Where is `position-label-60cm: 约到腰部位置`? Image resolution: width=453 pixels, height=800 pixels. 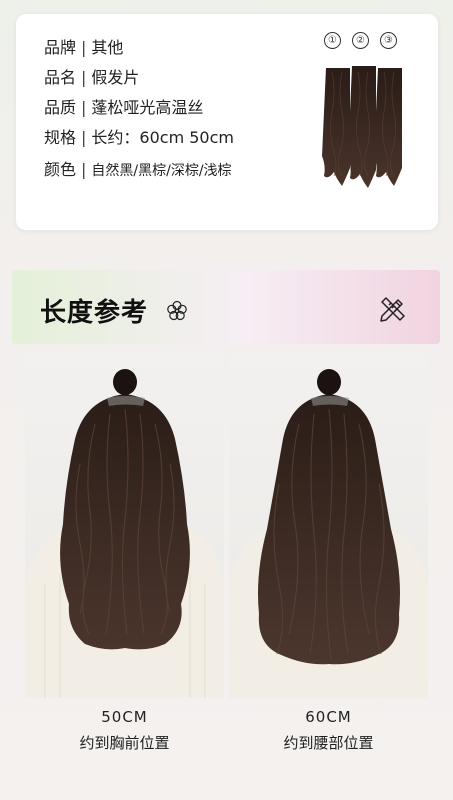 position-label-60cm: 约到腰部位置 is located at coordinates (328, 743).